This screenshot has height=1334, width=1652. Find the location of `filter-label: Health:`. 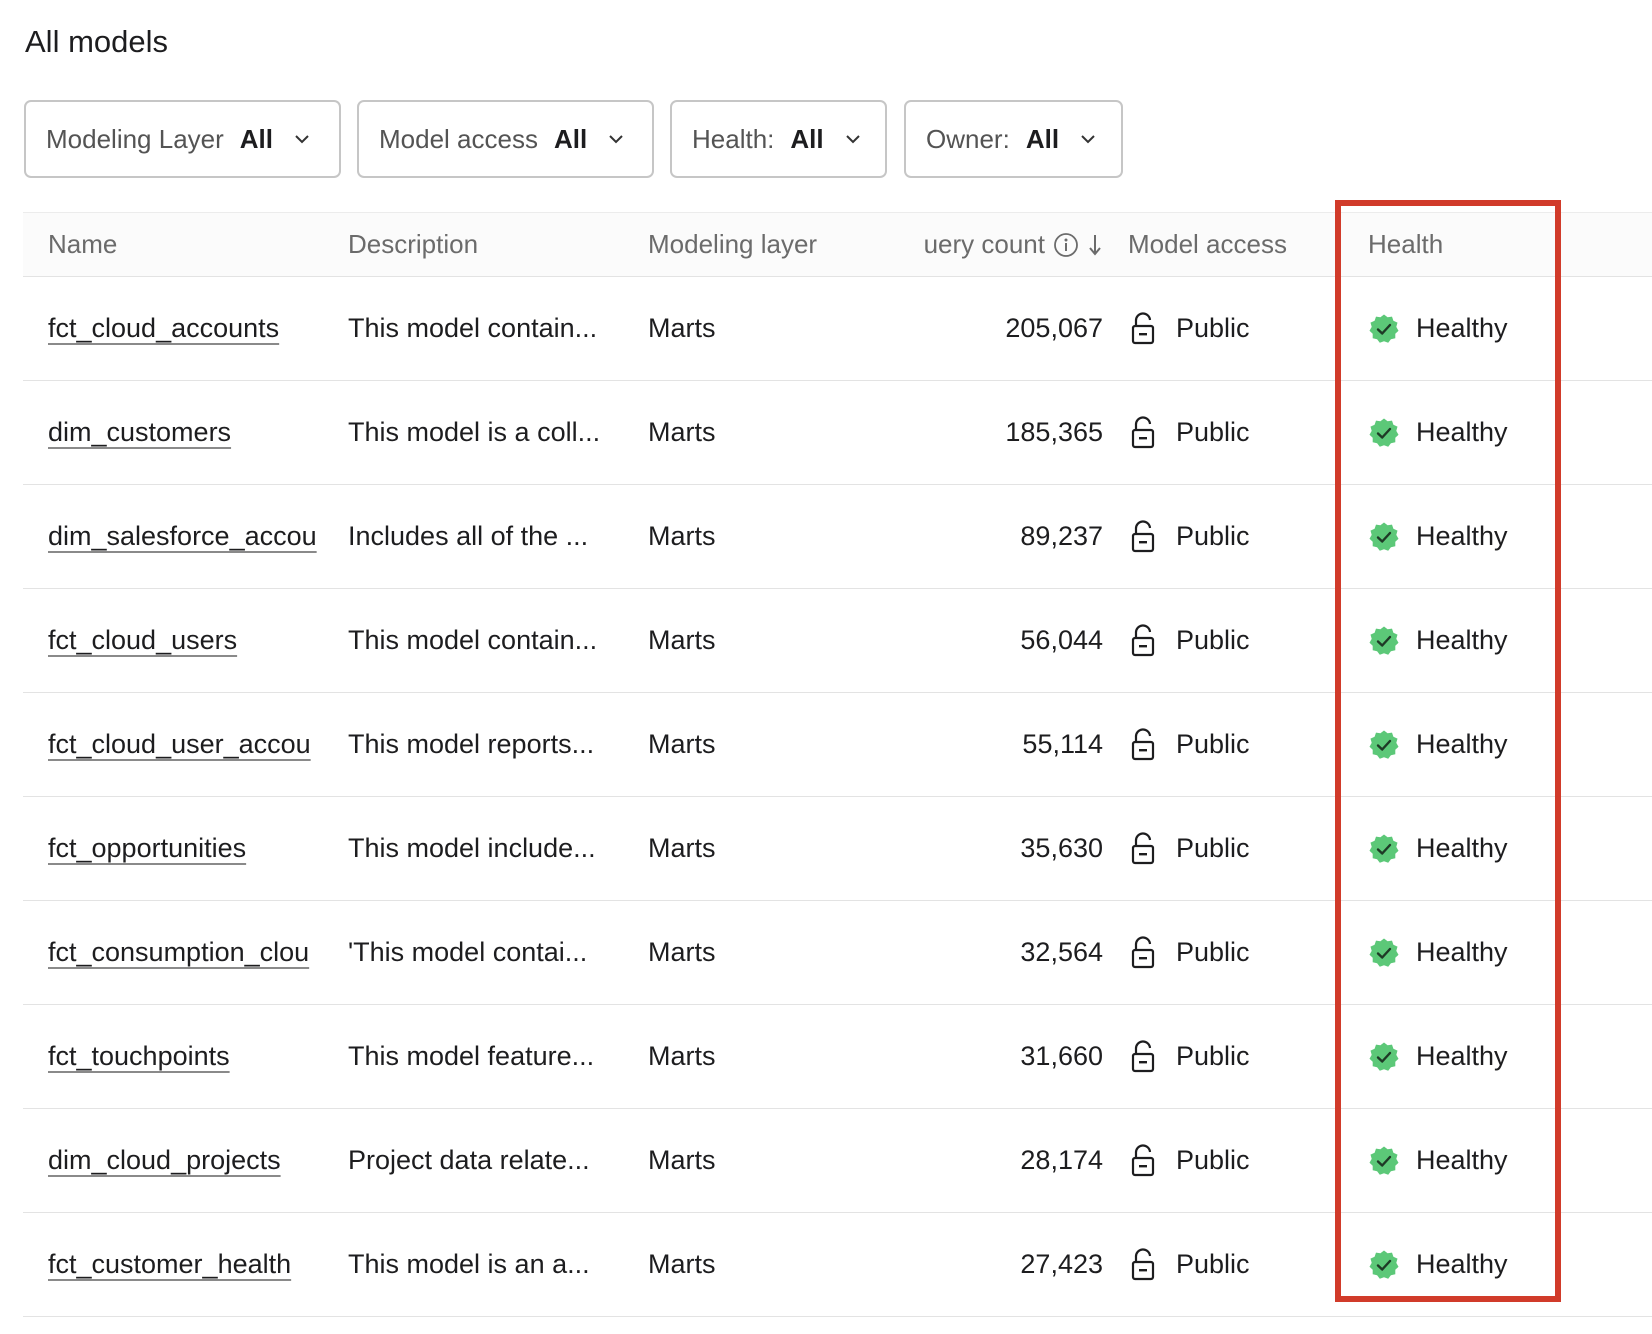

filter-label: Health: is located at coordinates (733, 138).